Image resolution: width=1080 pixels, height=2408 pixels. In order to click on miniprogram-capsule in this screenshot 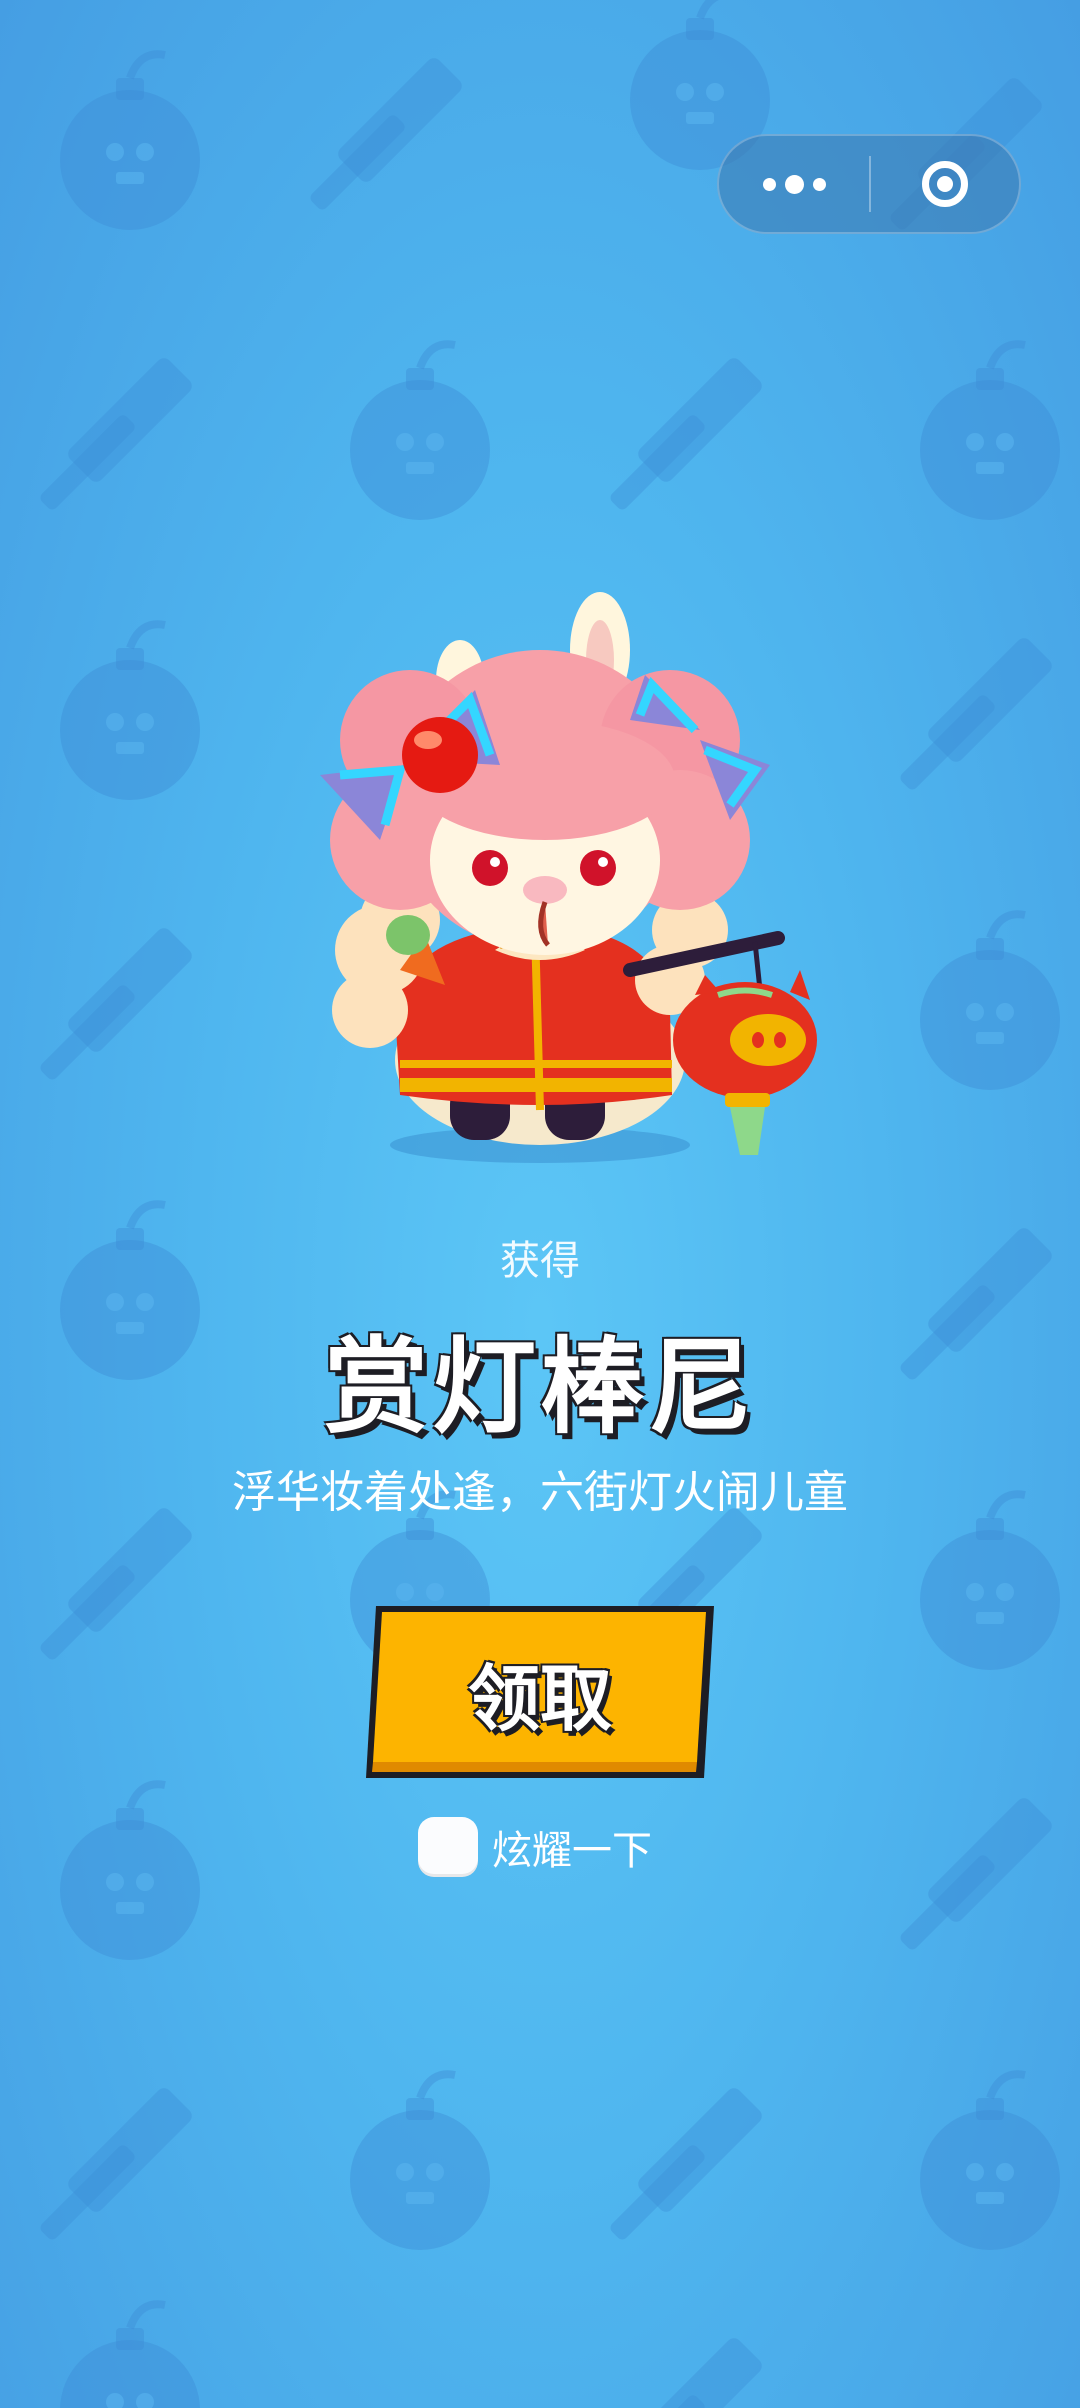, I will do `click(869, 184)`.